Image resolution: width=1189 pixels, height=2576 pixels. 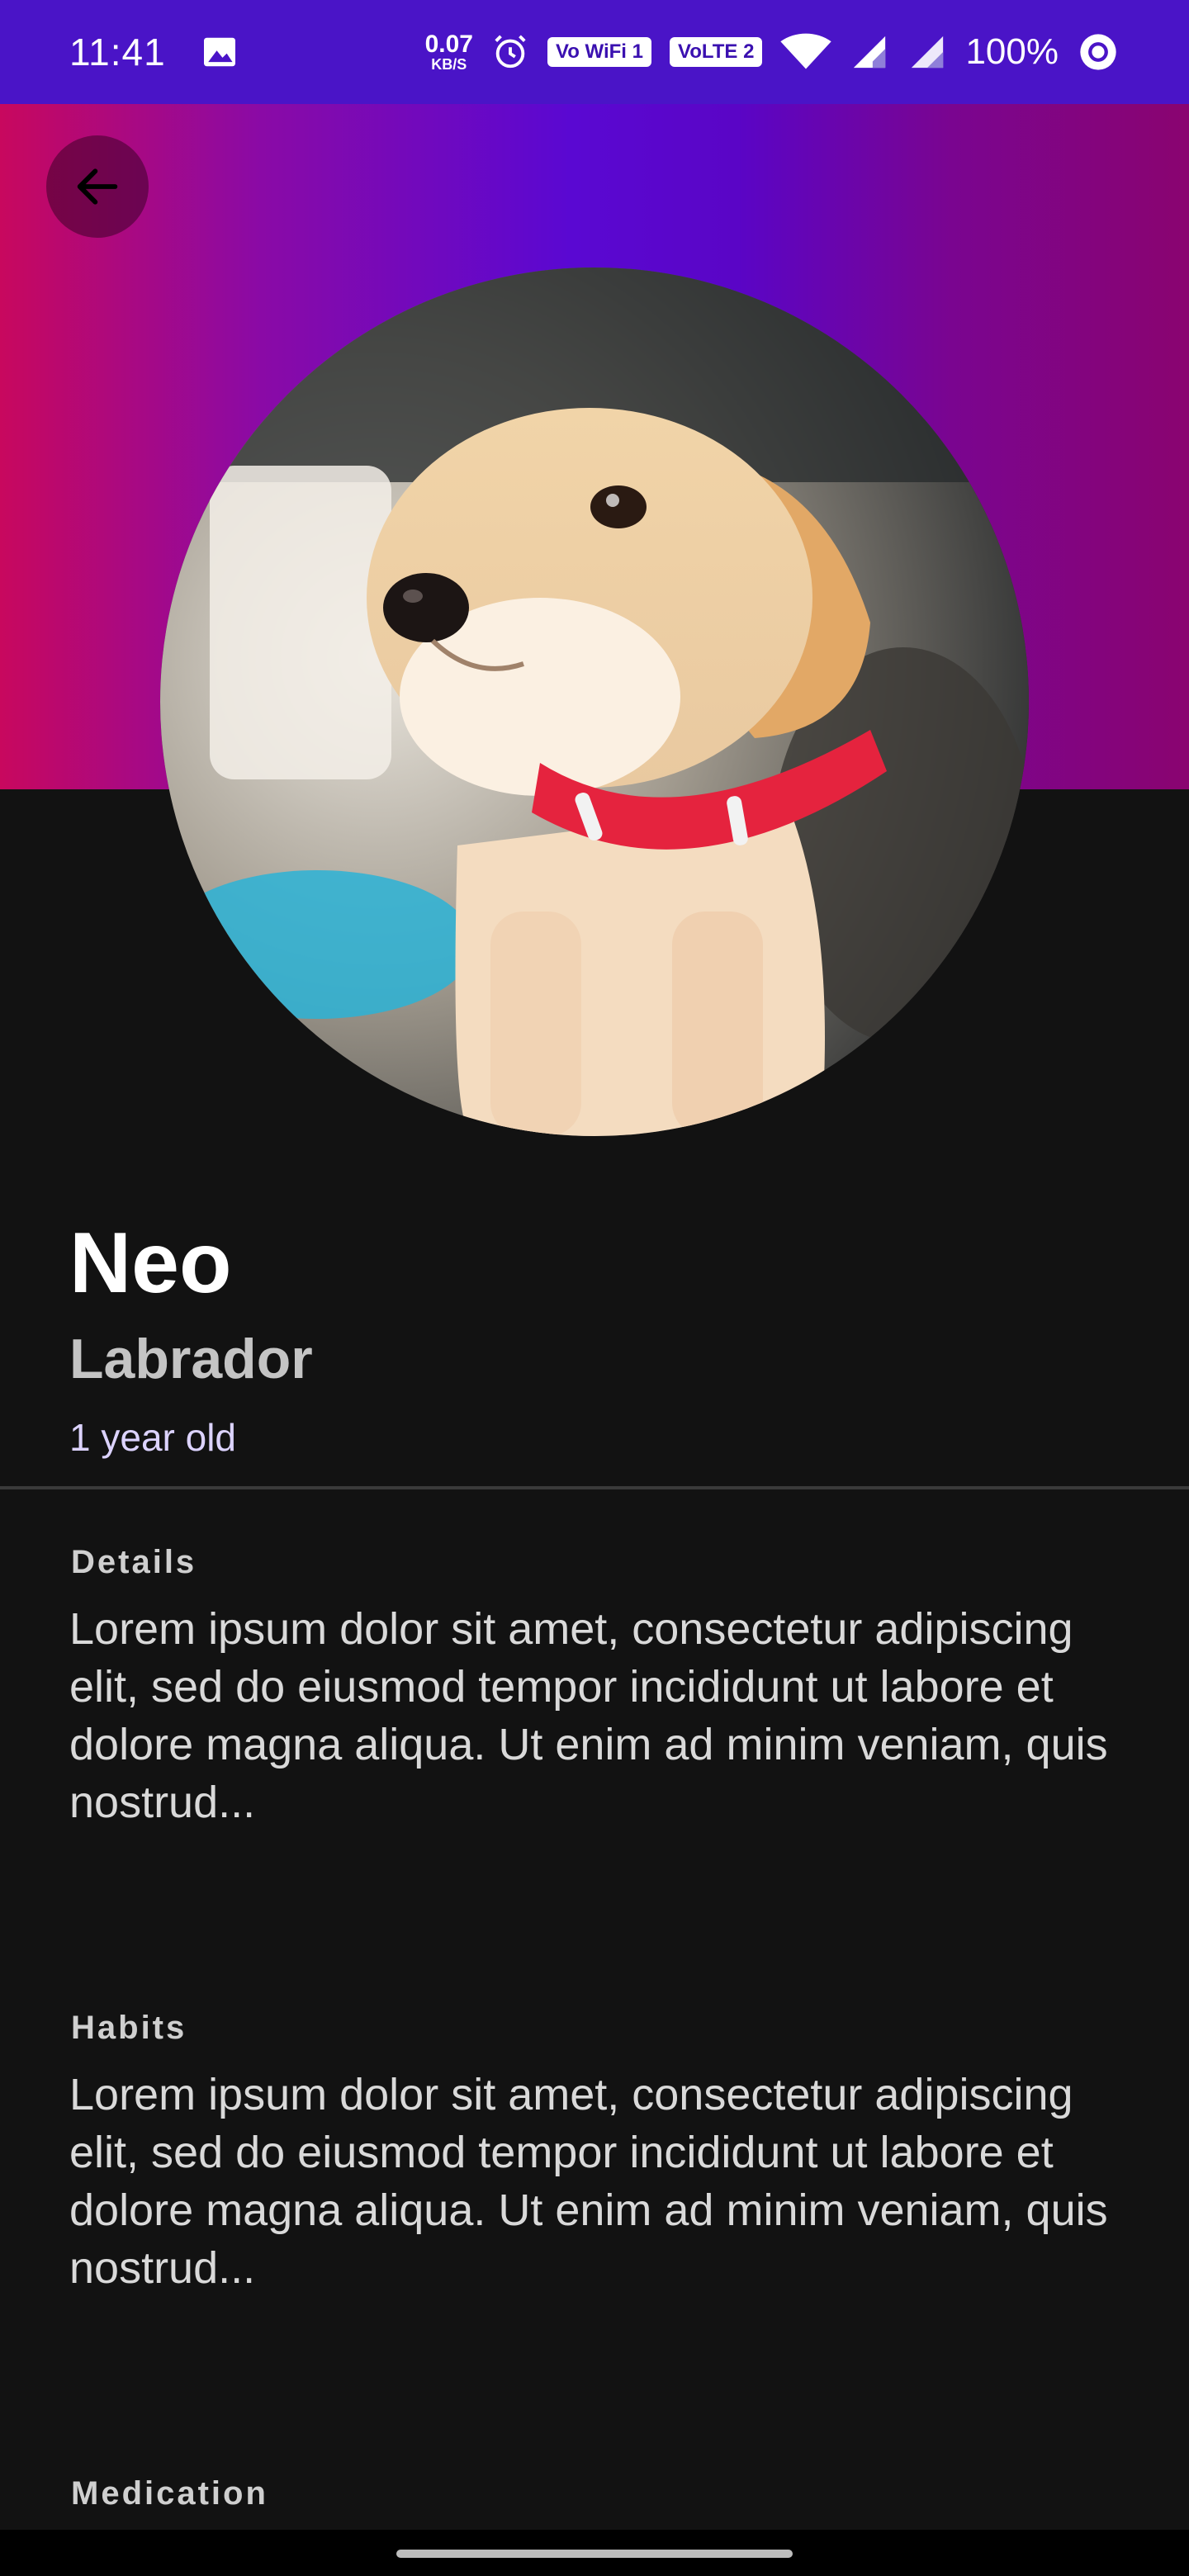 I want to click on section-title-medication: Medication, so click(x=169, y=2493).